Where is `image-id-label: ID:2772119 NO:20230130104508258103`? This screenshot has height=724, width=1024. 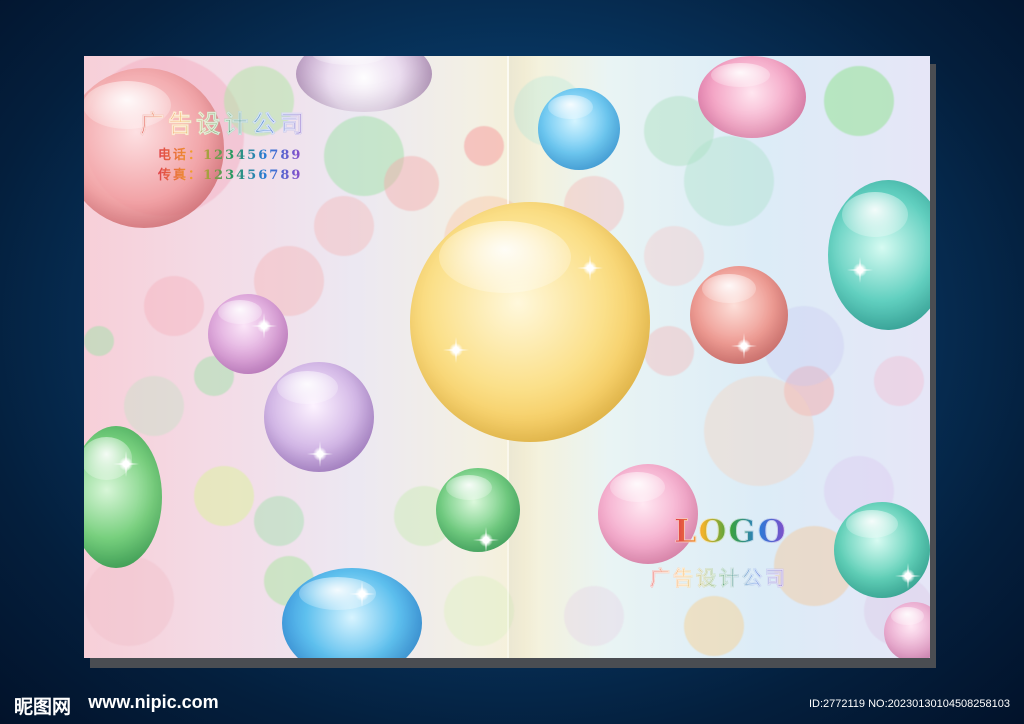
image-id-label: ID:2772119 NO:20230130104508258103 is located at coordinates (909, 704).